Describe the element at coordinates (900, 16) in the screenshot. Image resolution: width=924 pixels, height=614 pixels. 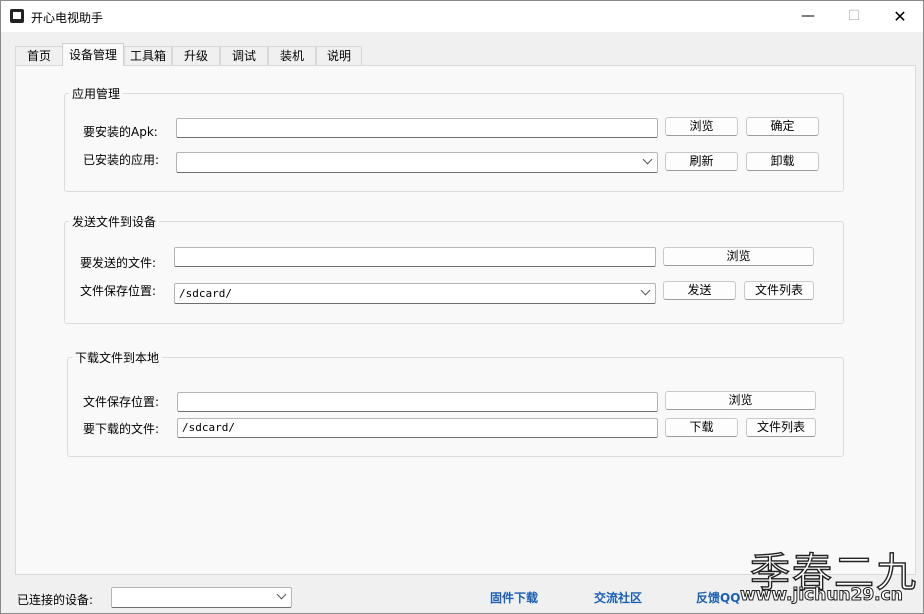
I see `close-button: ✕` at that location.